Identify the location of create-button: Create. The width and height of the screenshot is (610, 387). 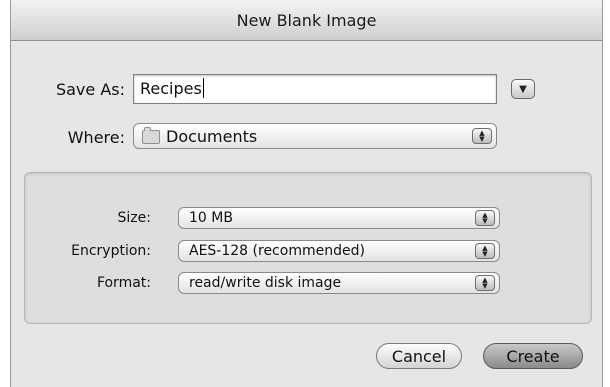
(533, 356).